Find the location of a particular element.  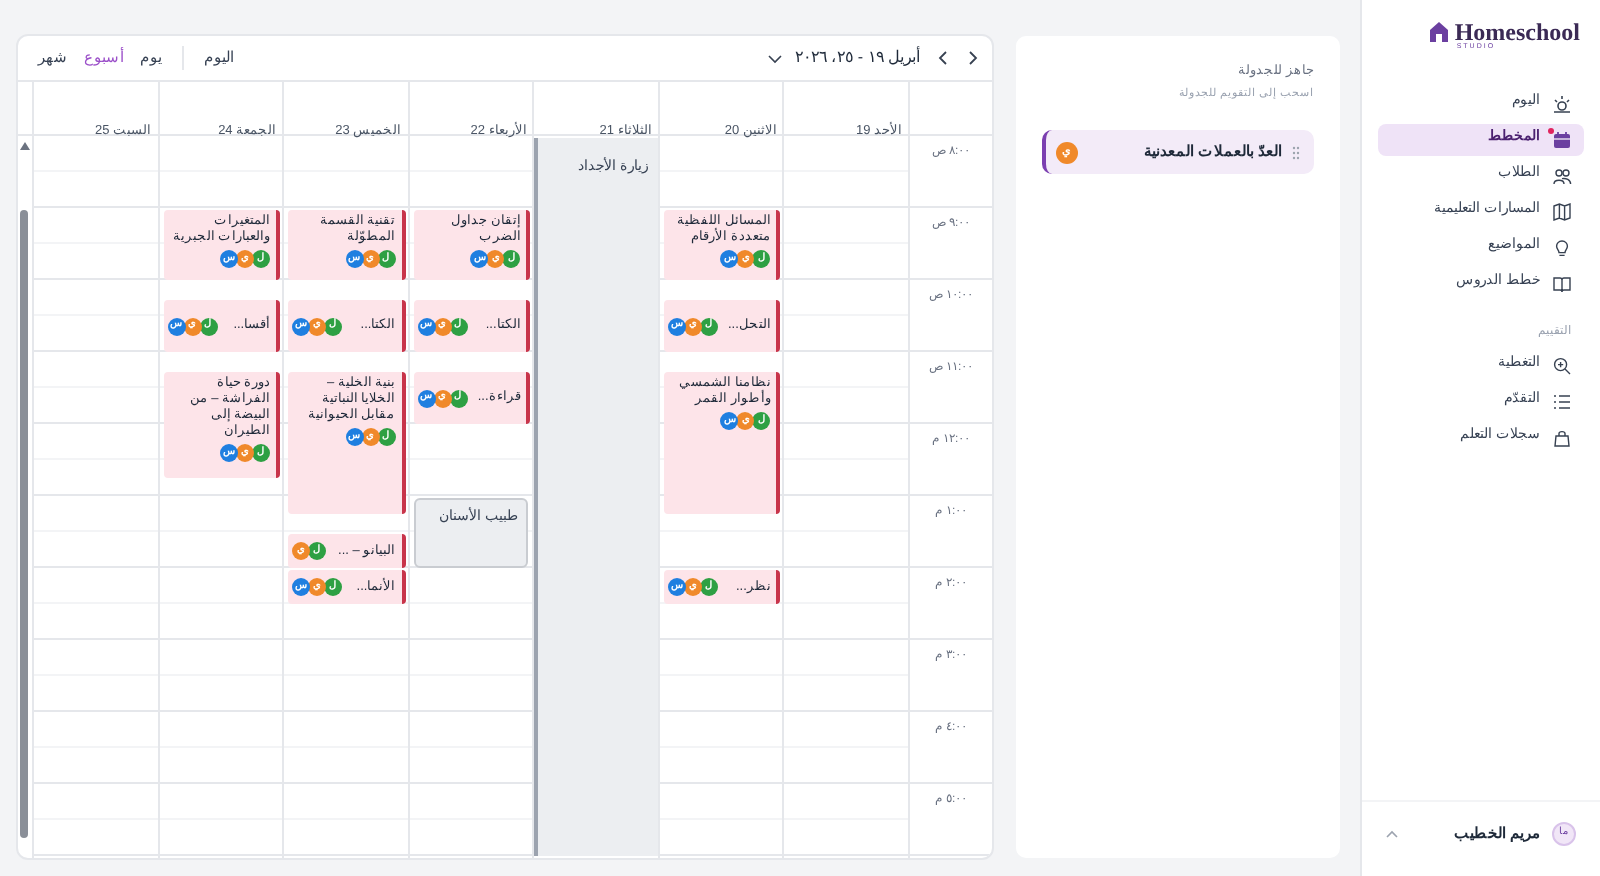

house-icon is located at coordinates (1439, 32).